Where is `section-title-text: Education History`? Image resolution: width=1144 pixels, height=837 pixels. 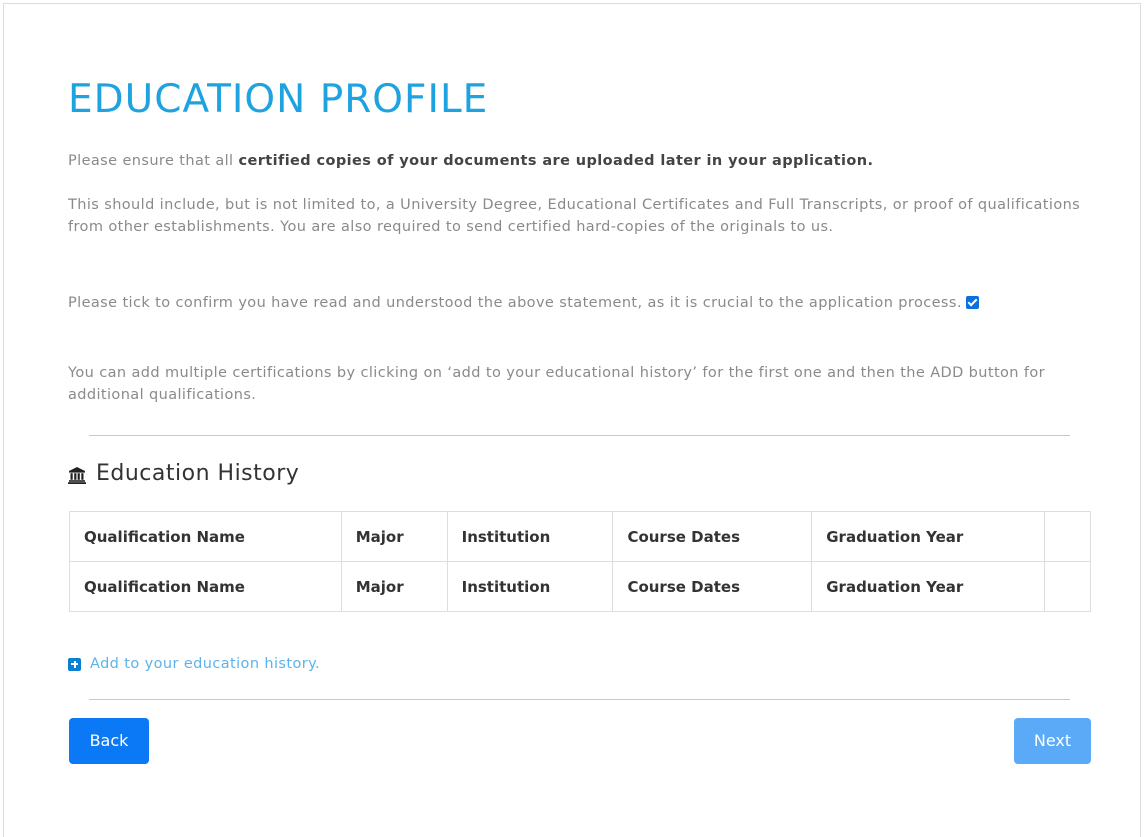
section-title-text: Education History is located at coordinates (198, 473).